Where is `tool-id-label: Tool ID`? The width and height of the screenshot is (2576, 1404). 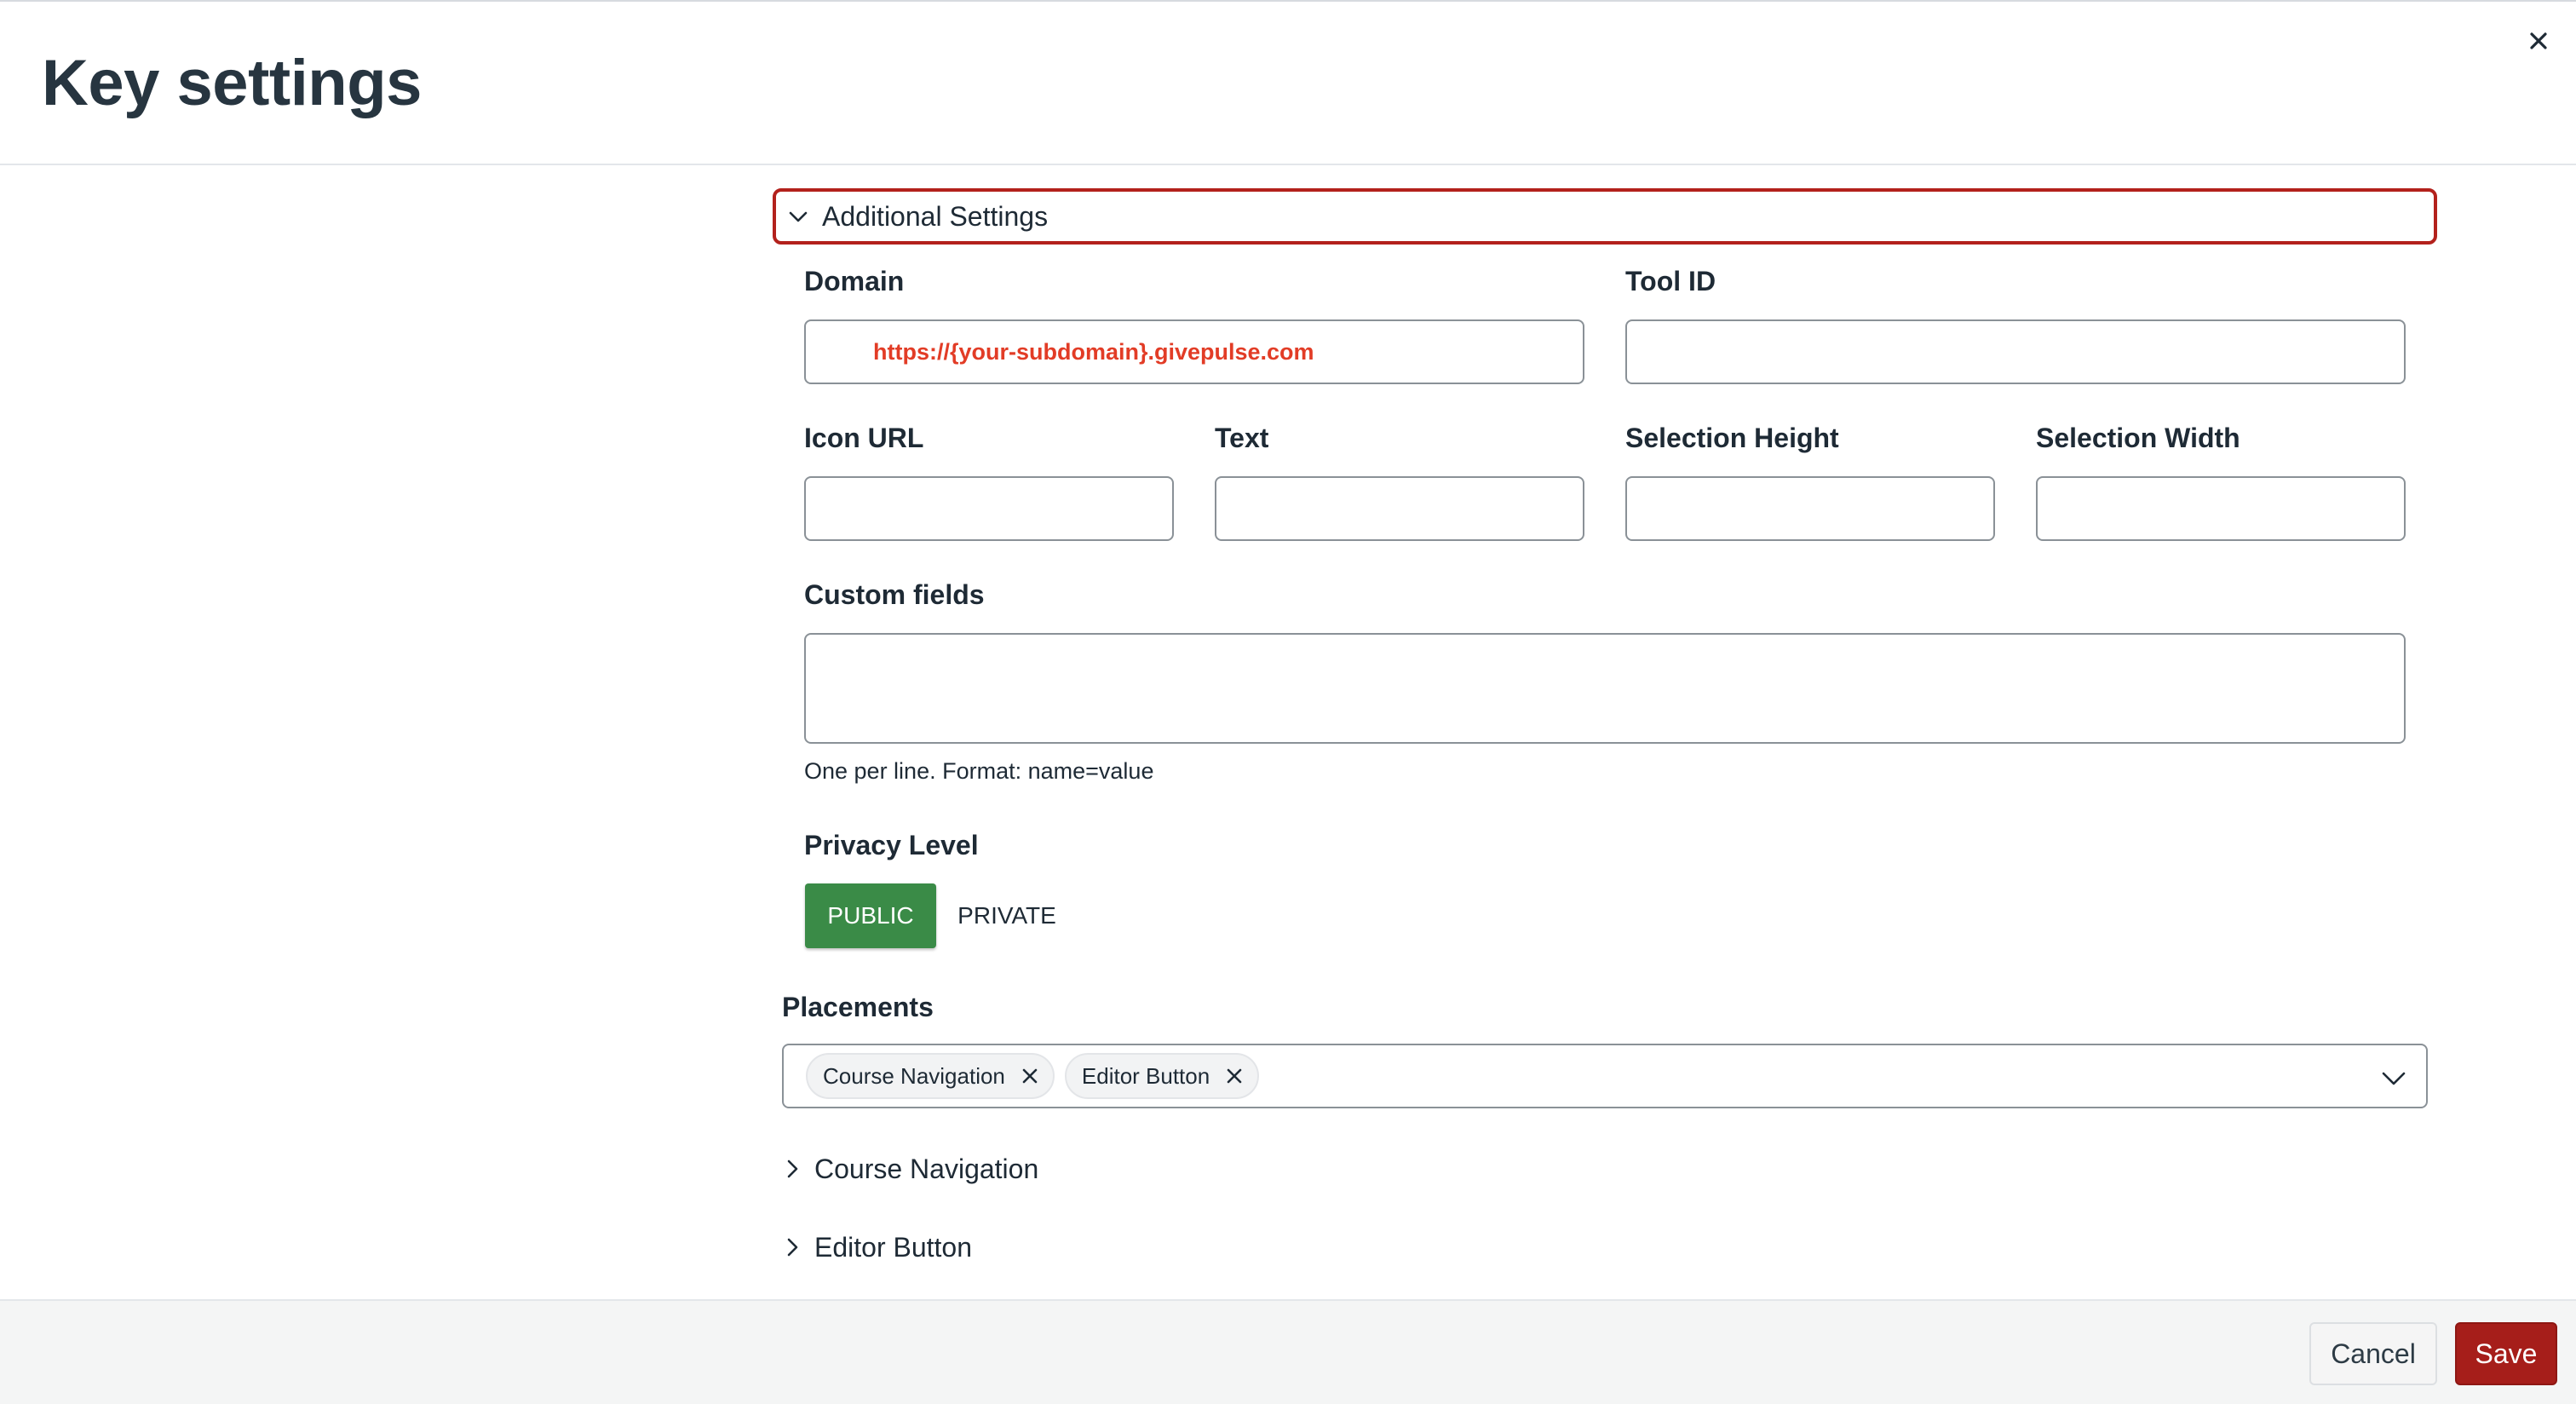
tool-id-label: Tool ID is located at coordinates (1671, 281).